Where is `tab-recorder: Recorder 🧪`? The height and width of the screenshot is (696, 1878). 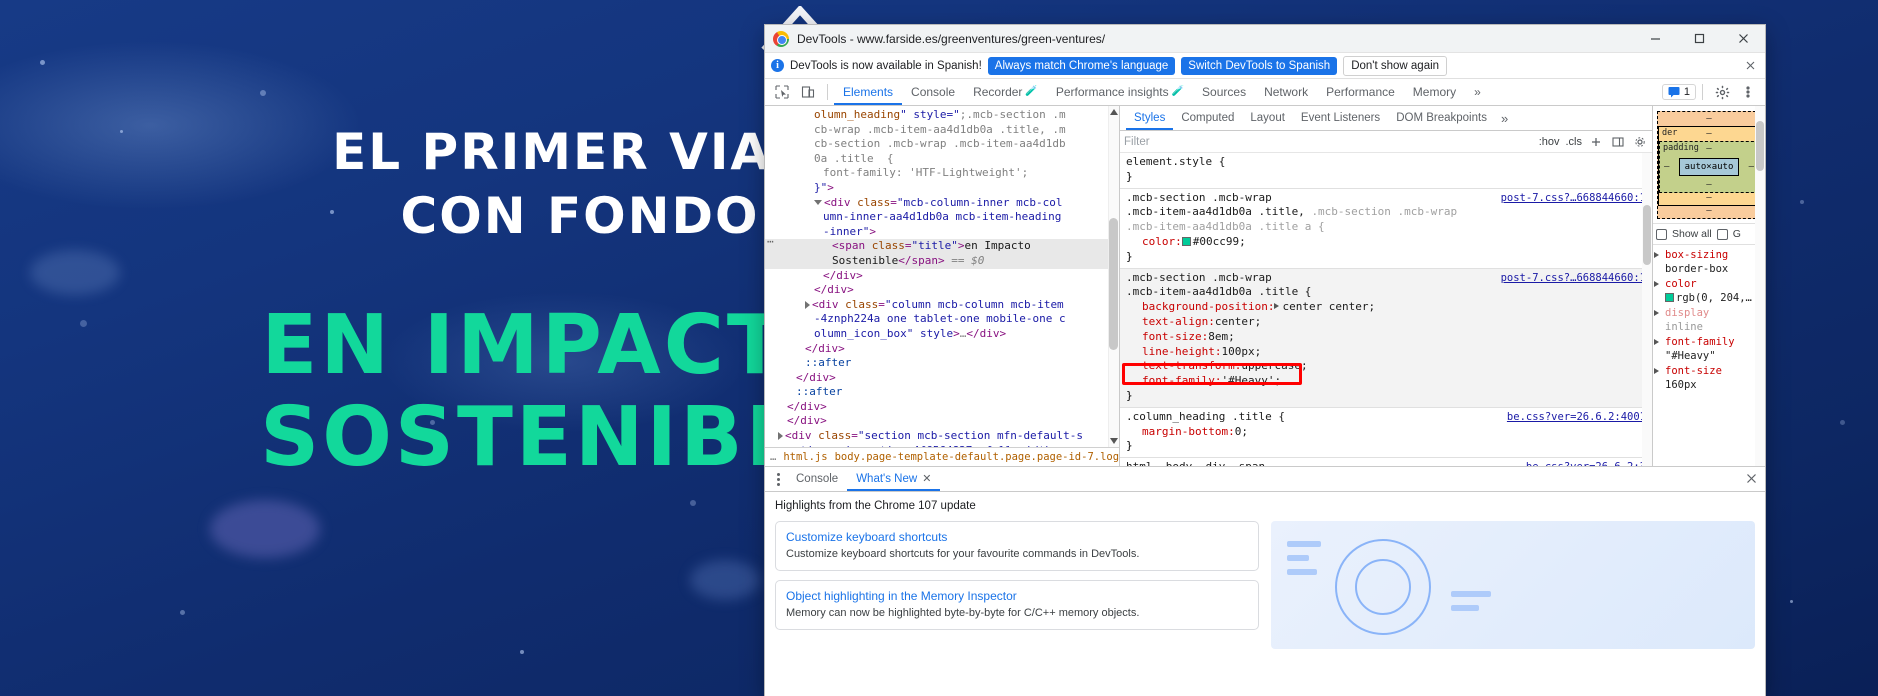 tab-recorder: Recorder 🧪 is located at coordinates (1005, 92).